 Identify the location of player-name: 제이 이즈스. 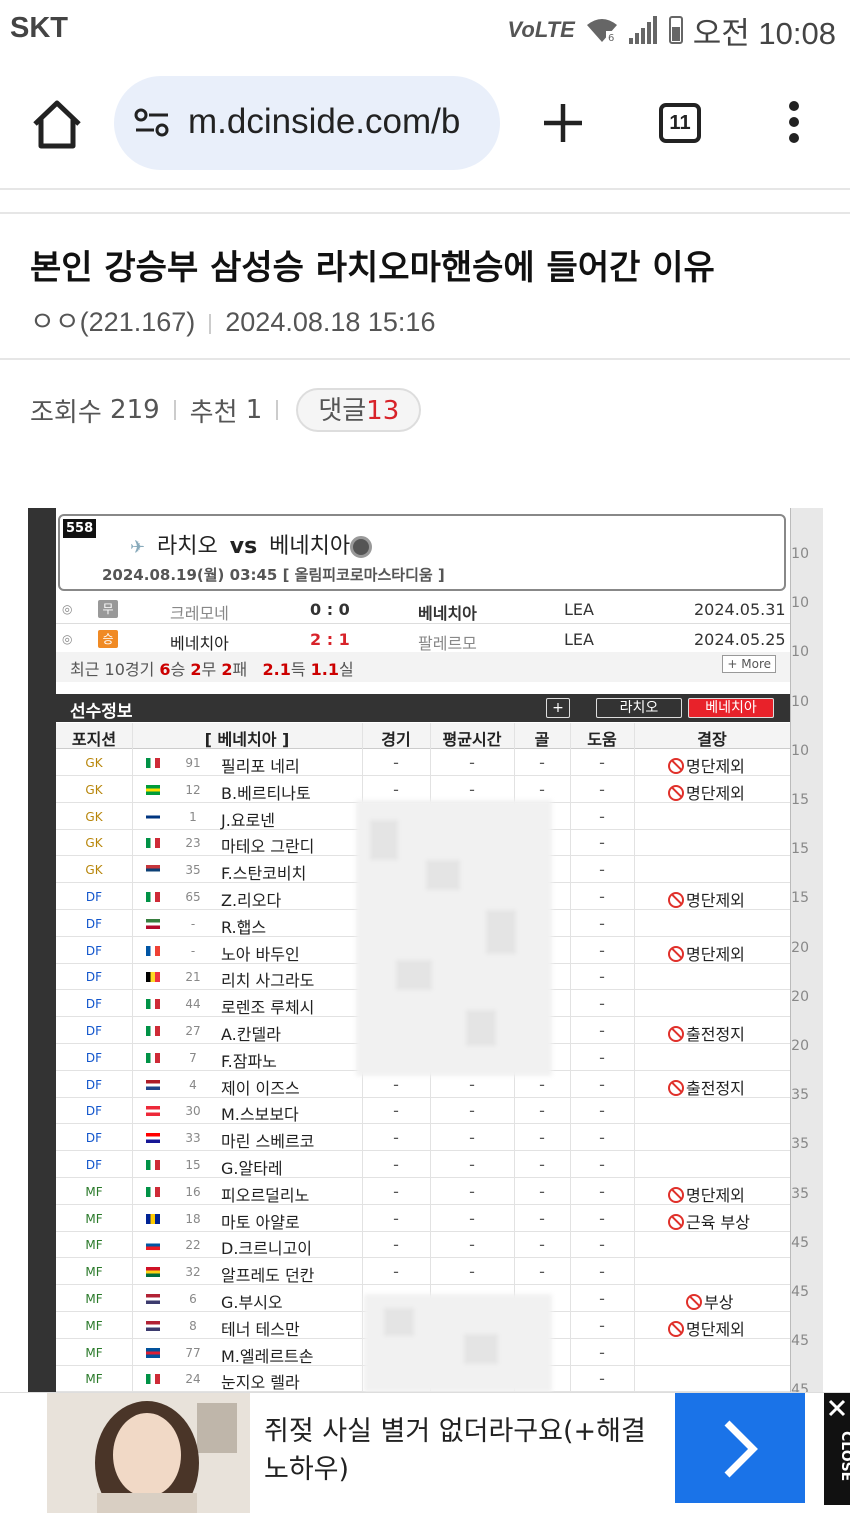
(260, 1087).